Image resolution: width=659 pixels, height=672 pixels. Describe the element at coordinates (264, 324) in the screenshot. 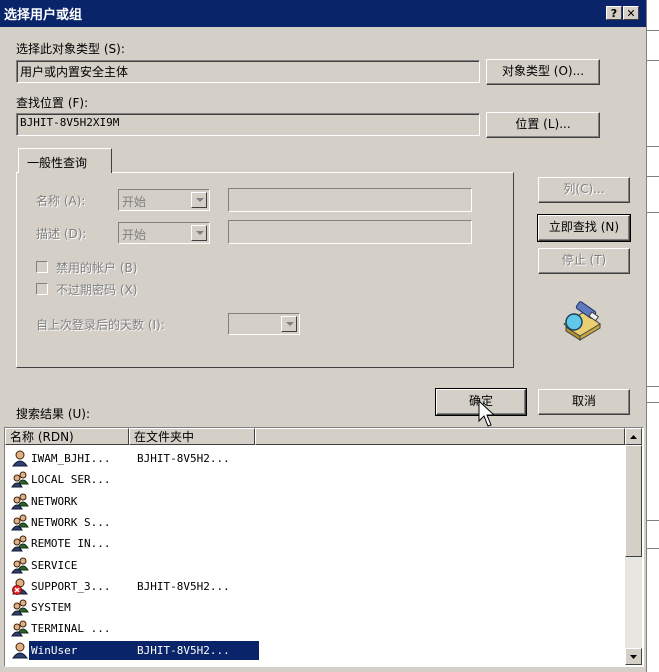

I see `days-since-logon-select` at that location.